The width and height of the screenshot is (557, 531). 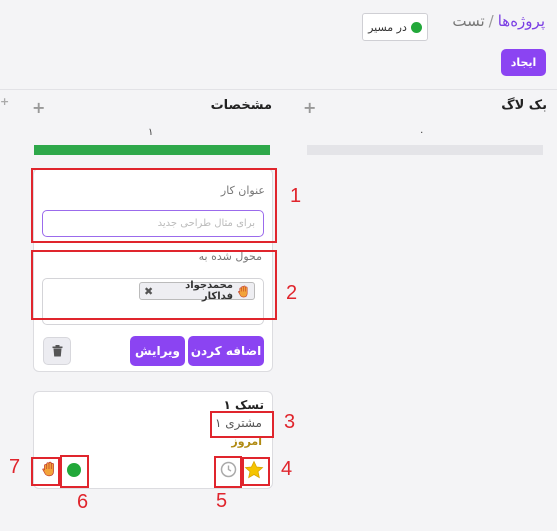 I want to click on annotation-number-5: 5, so click(x=222, y=501).